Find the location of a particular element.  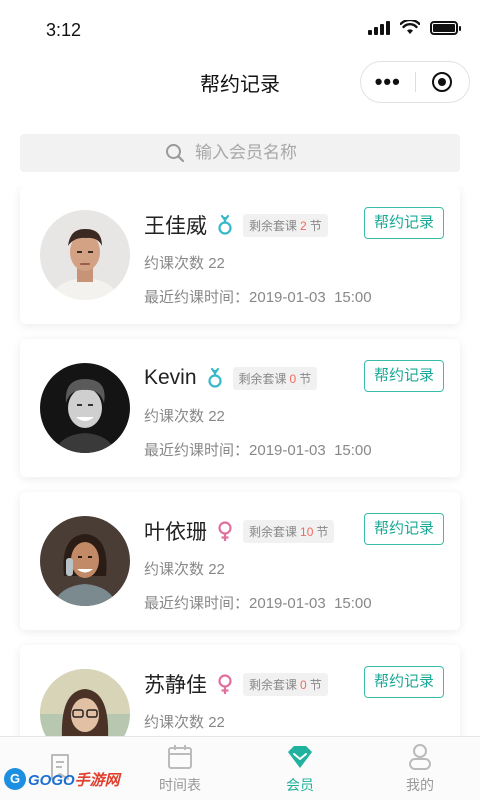

remaining-sessions-badge: 剩余套课 2 节 is located at coordinates (285, 225).